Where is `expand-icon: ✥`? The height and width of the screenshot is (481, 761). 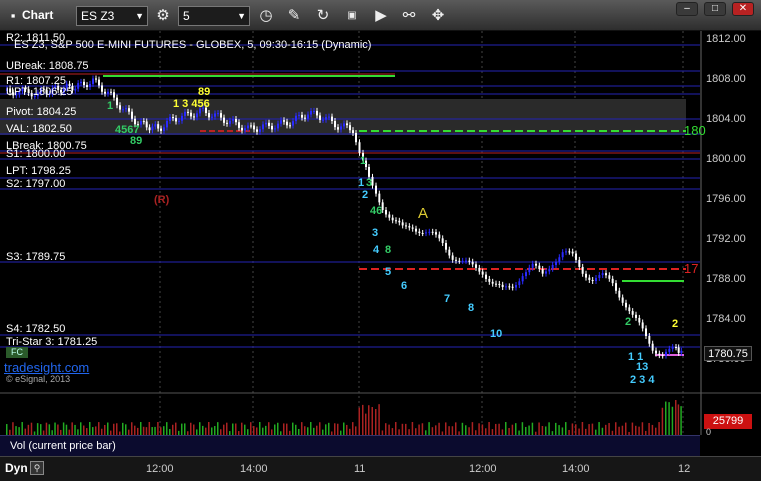
expand-icon: ✥ is located at coordinates (438, 16).